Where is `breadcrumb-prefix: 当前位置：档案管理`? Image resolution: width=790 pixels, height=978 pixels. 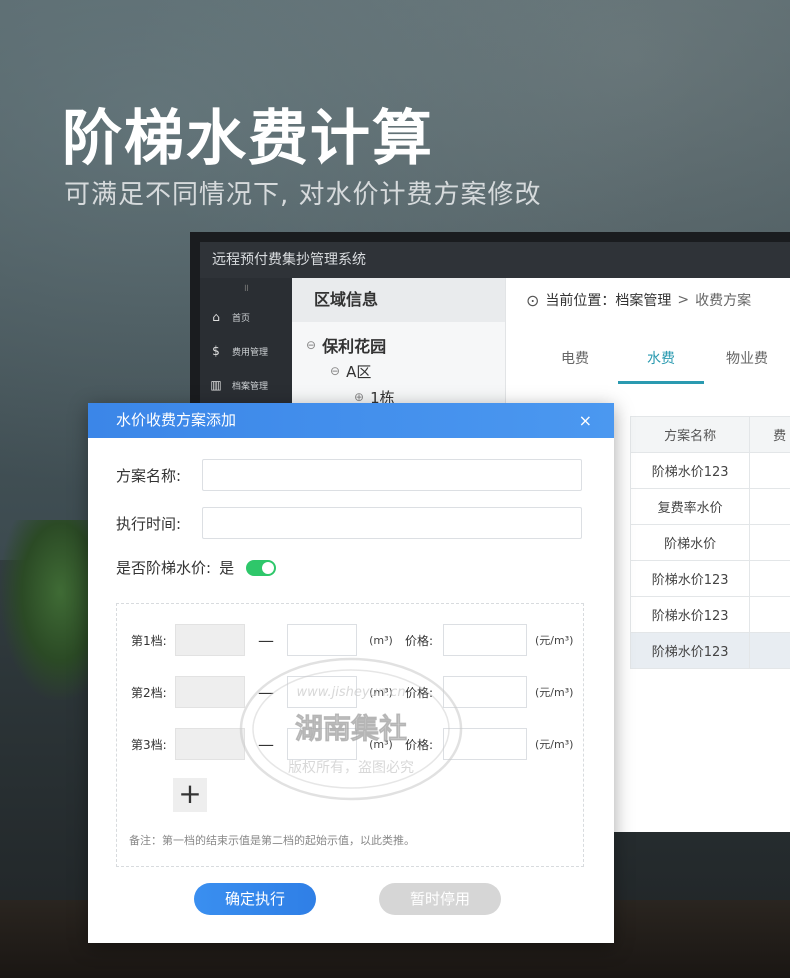
breadcrumb-prefix: 当前位置：档案管理 is located at coordinates (608, 301).